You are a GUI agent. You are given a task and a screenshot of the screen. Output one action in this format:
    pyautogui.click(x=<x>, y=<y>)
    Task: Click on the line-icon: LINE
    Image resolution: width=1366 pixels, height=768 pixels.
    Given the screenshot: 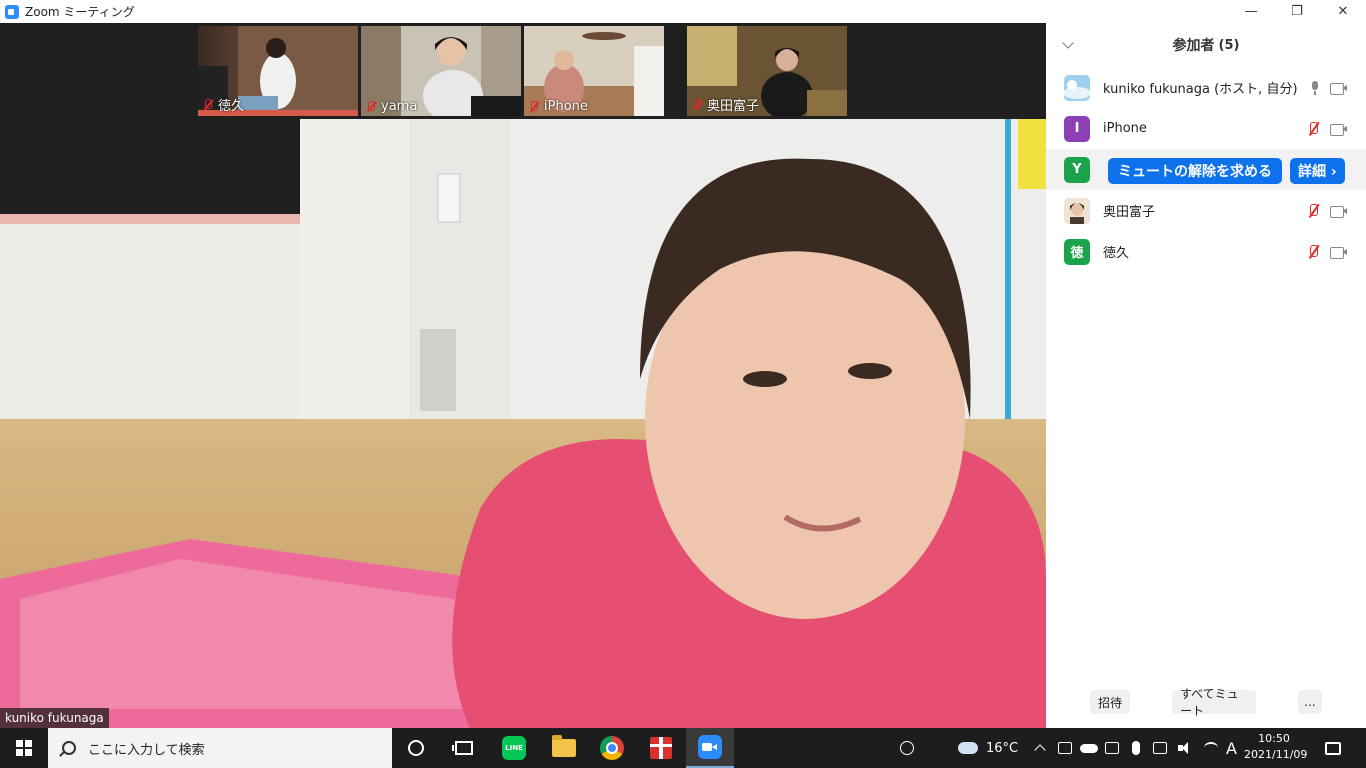 What is the action you would take?
    pyautogui.click(x=514, y=748)
    